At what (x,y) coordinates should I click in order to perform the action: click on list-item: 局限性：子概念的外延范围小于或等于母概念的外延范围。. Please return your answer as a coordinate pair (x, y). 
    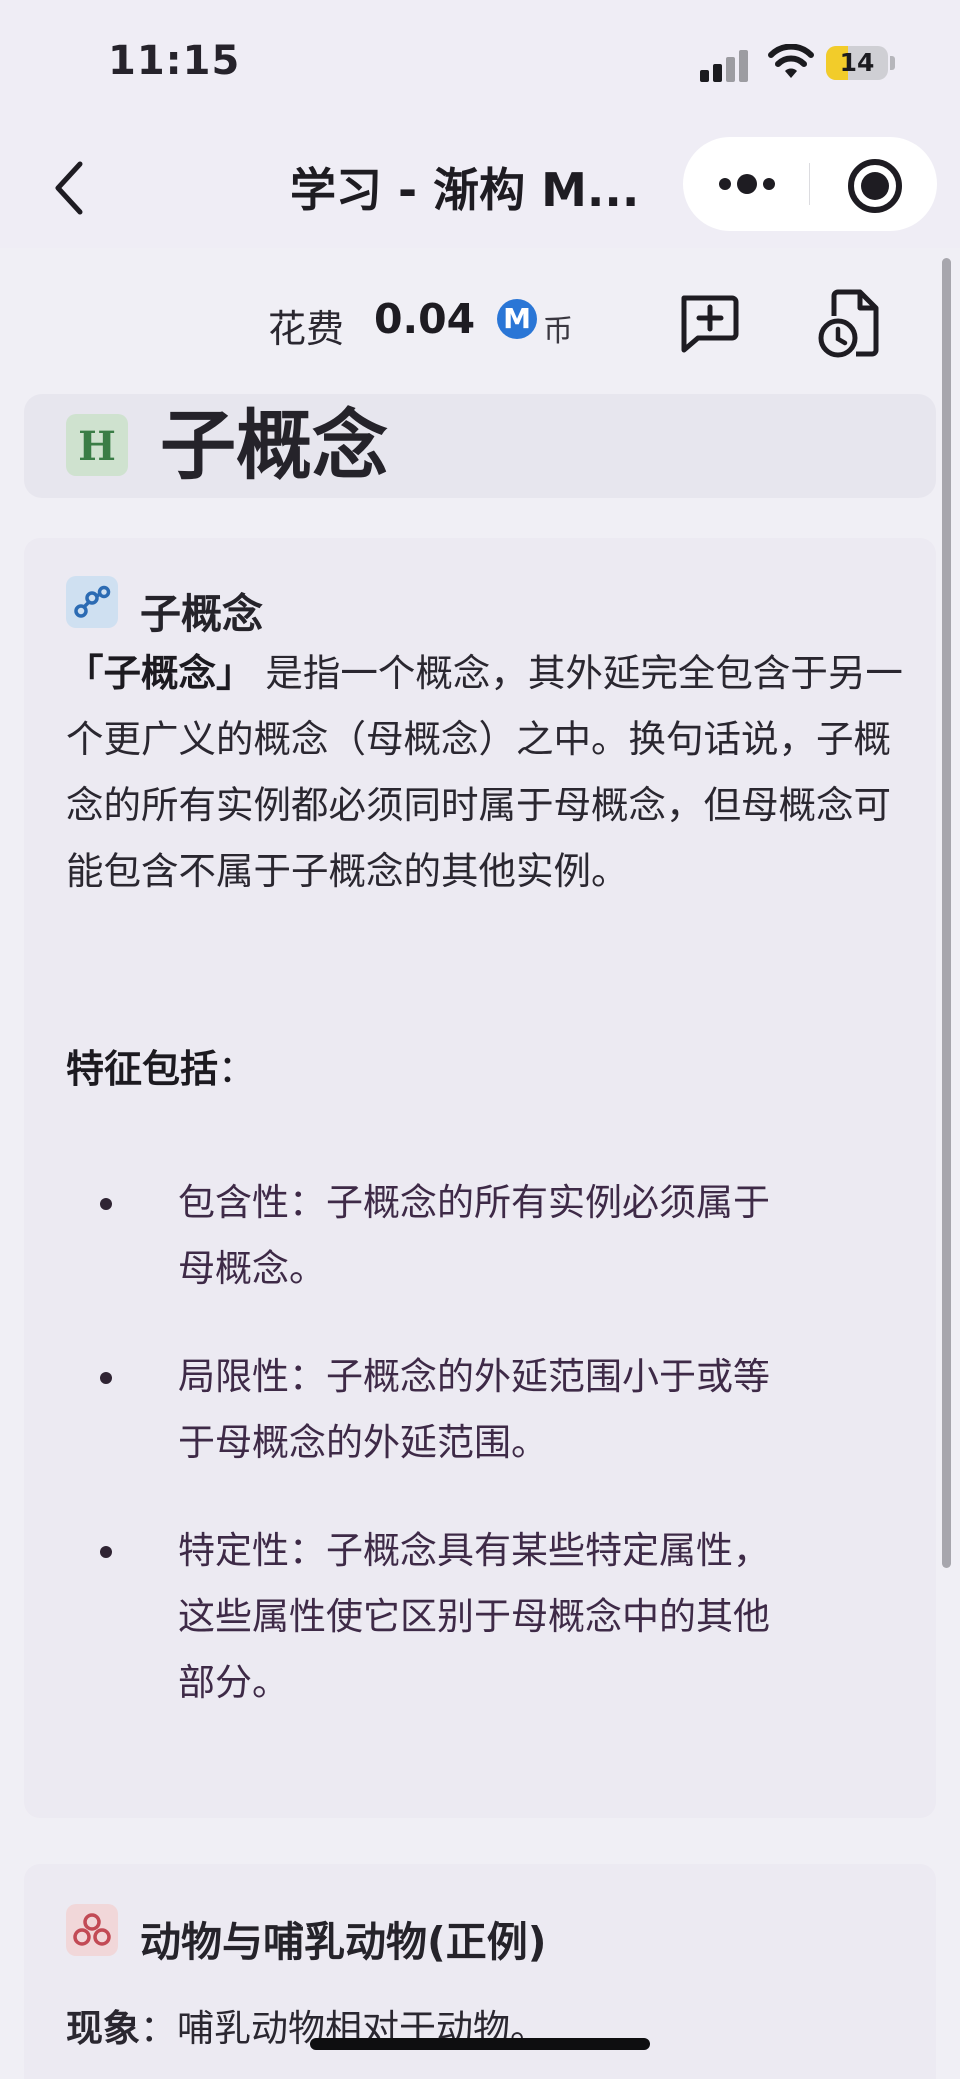
    Looking at the image, I should click on (425, 1410).